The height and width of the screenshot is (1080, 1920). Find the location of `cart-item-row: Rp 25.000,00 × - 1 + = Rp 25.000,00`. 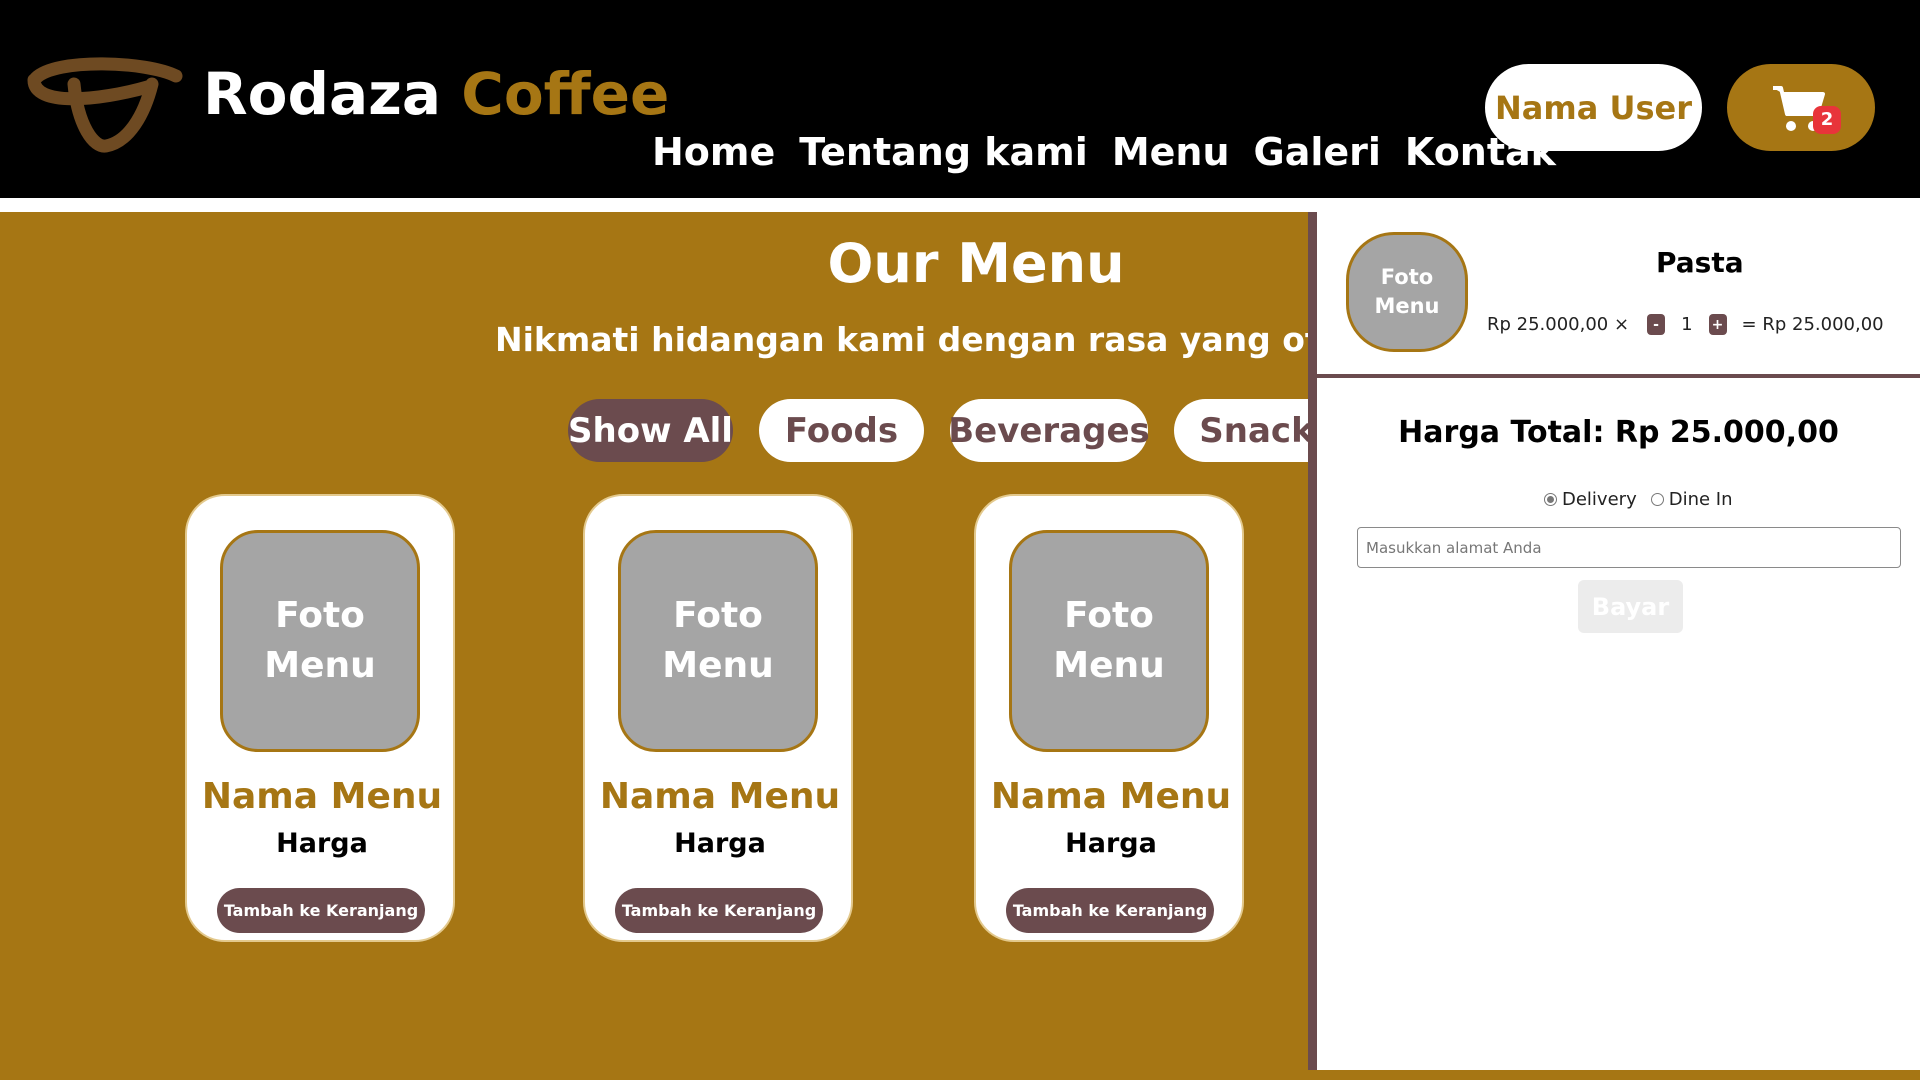

cart-item-row: Rp 25.000,00 × - 1 + = Rp 25.000,00 is located at coordinates (1685, 324).